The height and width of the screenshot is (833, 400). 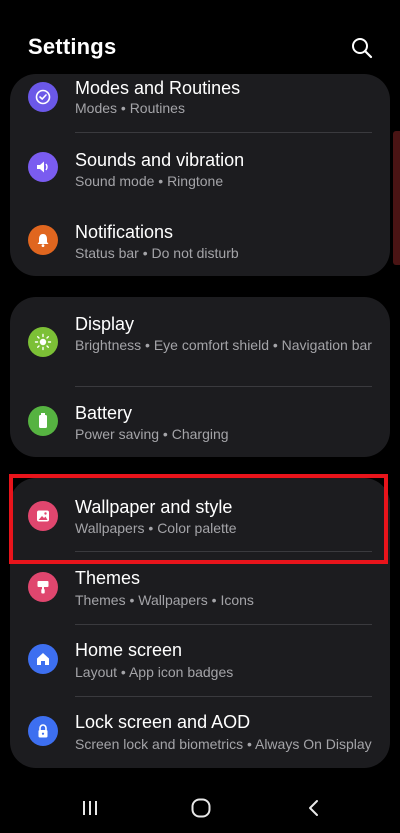 I want to click on sun-icon, so click(x=43, y=342).